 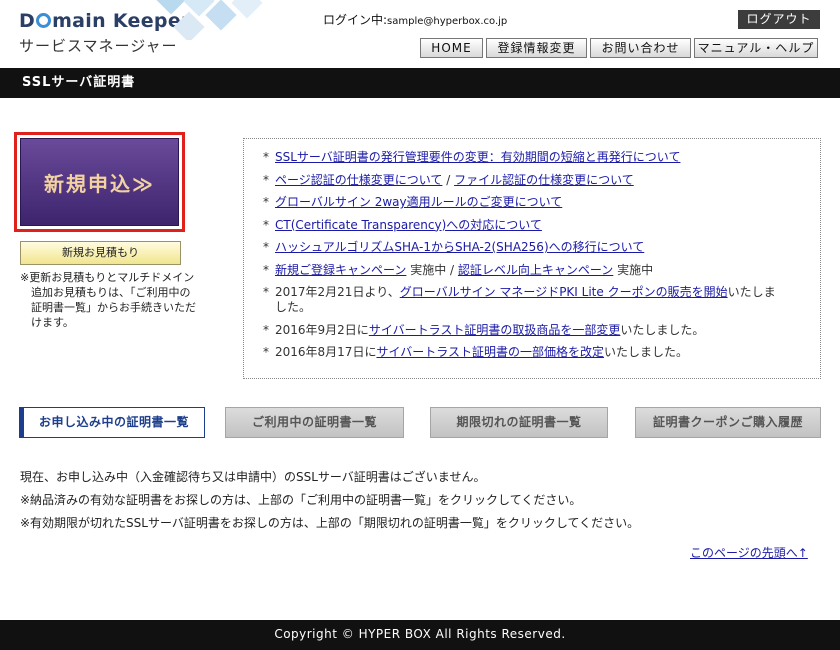 What do you see at coordinates (519, 422) in the screenshot?
I see `tab-expired-certificates: 期限切れの証明書一覧` at bounding box center [519, 422].